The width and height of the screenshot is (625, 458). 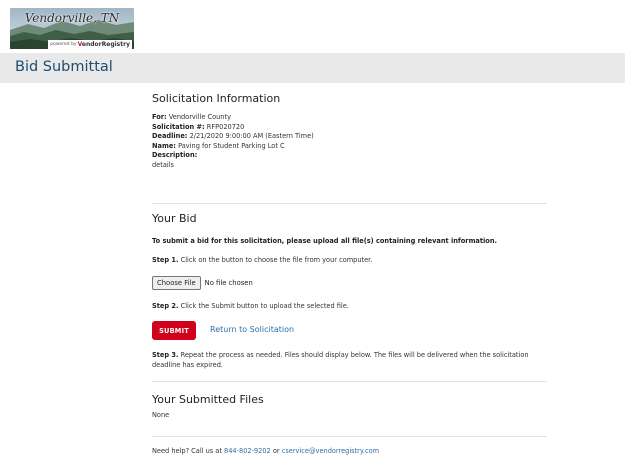 I want to click on solicitation-number-label: Solicitation #:, so click(x=178, y=126).